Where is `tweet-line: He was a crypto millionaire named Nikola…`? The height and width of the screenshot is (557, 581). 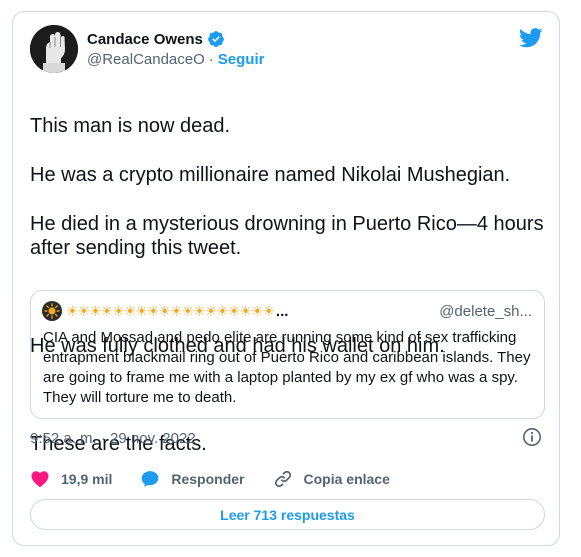 tweet-line: He was a crypto millionaire named Nikola… is located at coordinates (270, 175).